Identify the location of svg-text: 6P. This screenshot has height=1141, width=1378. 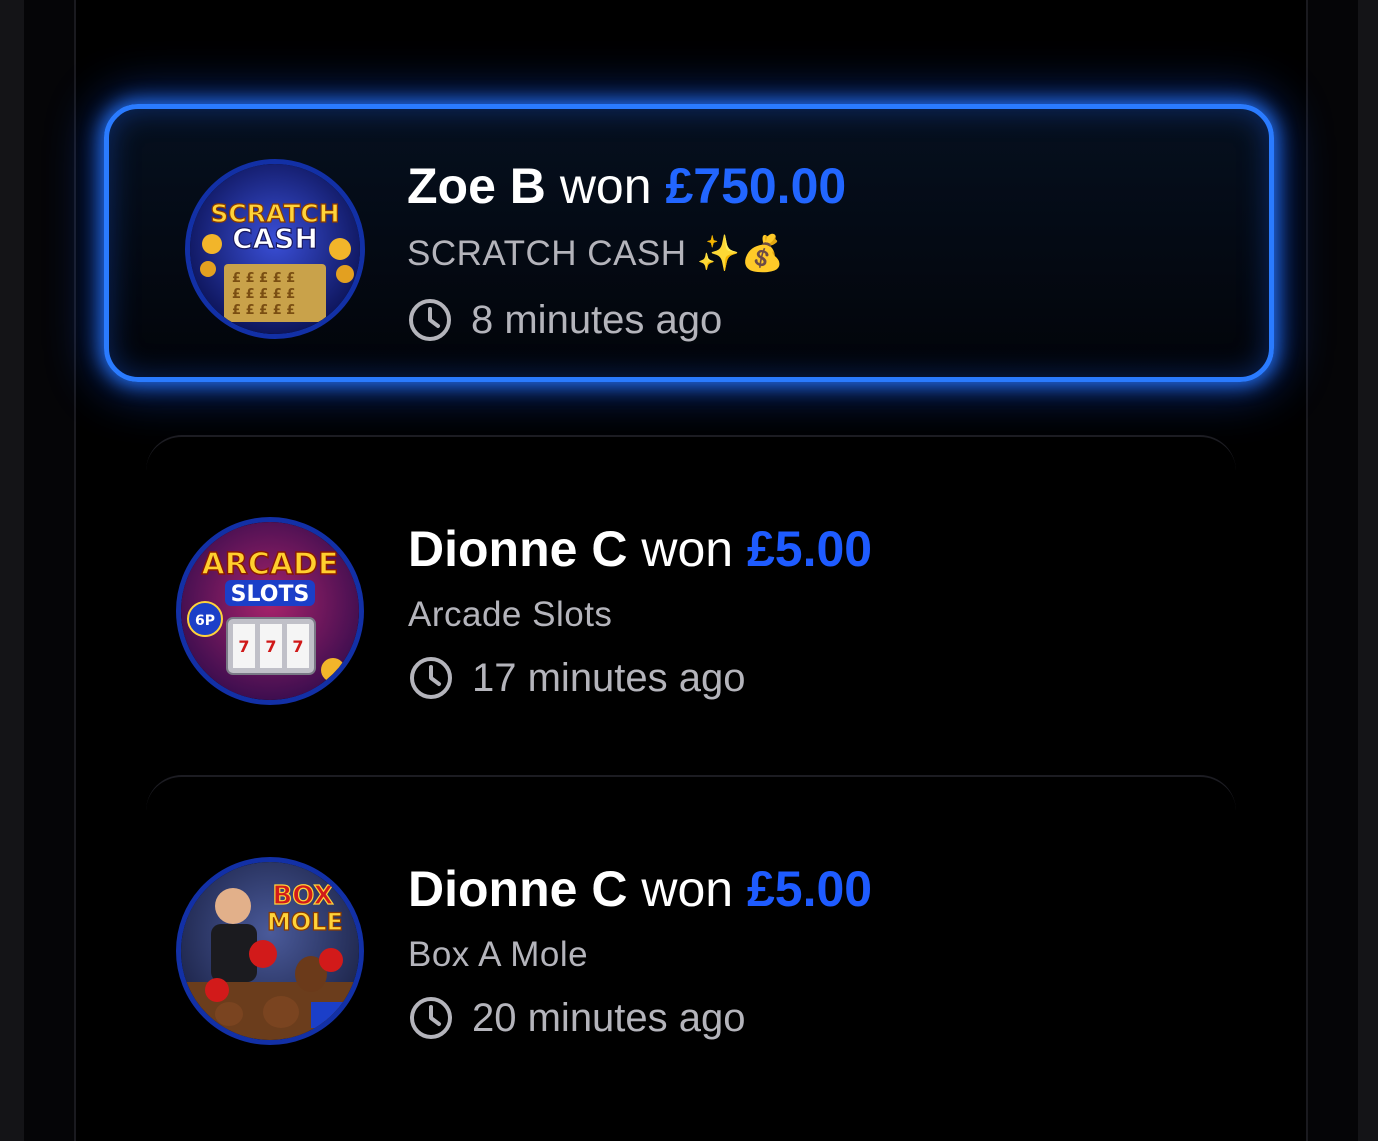
(205, 621).